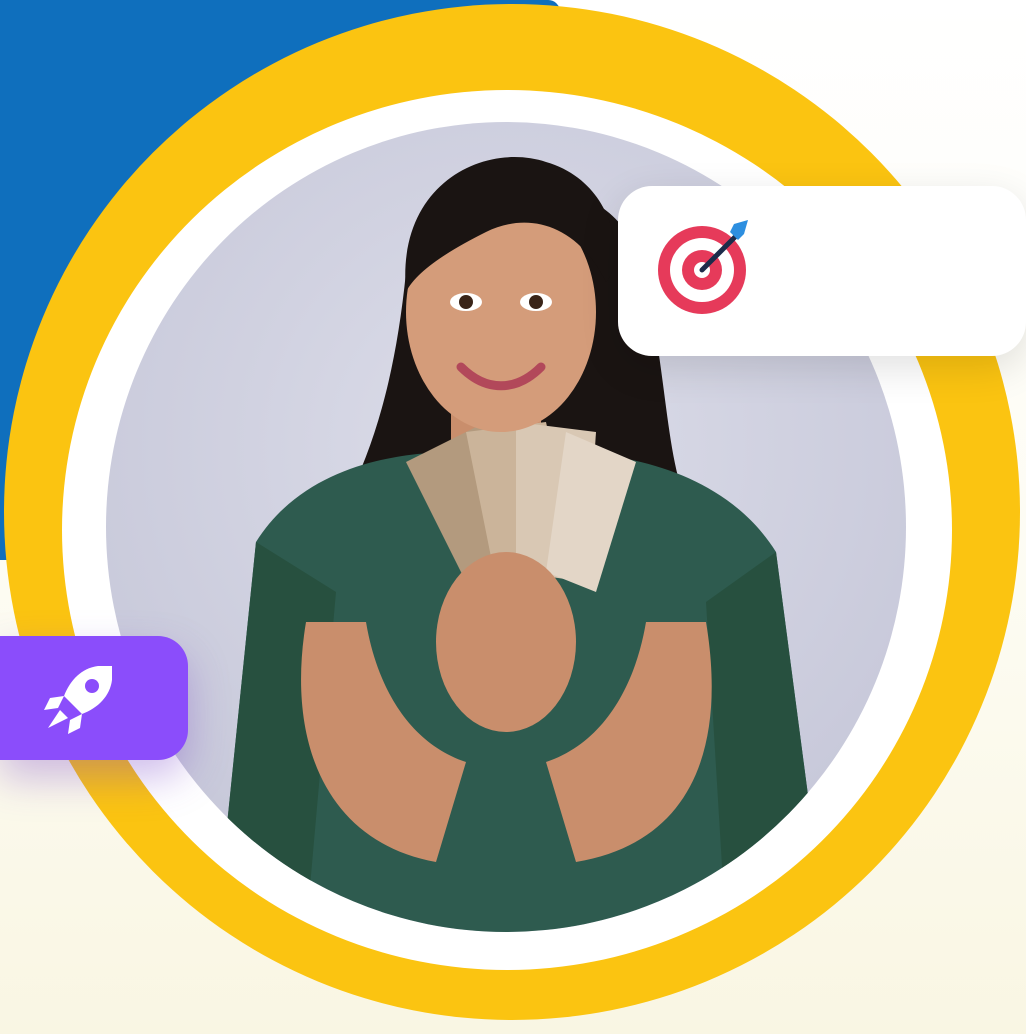 The height and width of the screenshot is (1034, 1026). Describe the element at coordinates (78, 700) in the screenshot. I see `rocket-icon` at that location.